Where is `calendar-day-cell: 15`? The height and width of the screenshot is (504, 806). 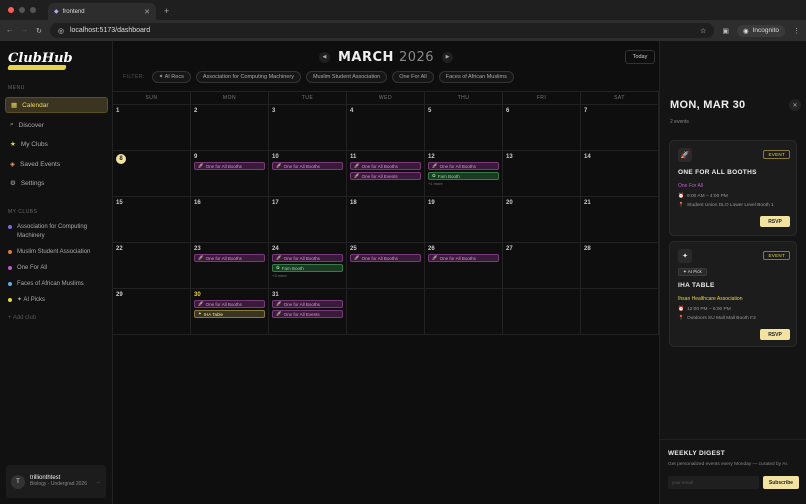 calendar-day-cell: 15 is located at coordinates (152, 219).